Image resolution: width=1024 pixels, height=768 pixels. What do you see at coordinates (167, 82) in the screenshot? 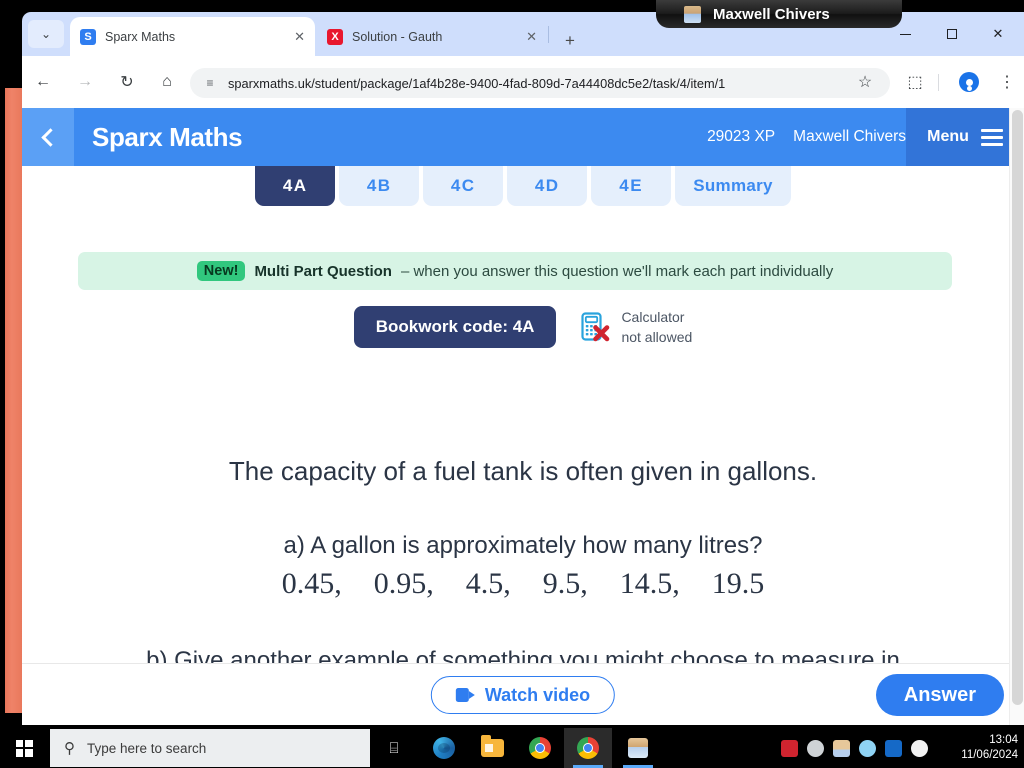
I see `home-icon: ⌂` at bounding box center [167, 82].